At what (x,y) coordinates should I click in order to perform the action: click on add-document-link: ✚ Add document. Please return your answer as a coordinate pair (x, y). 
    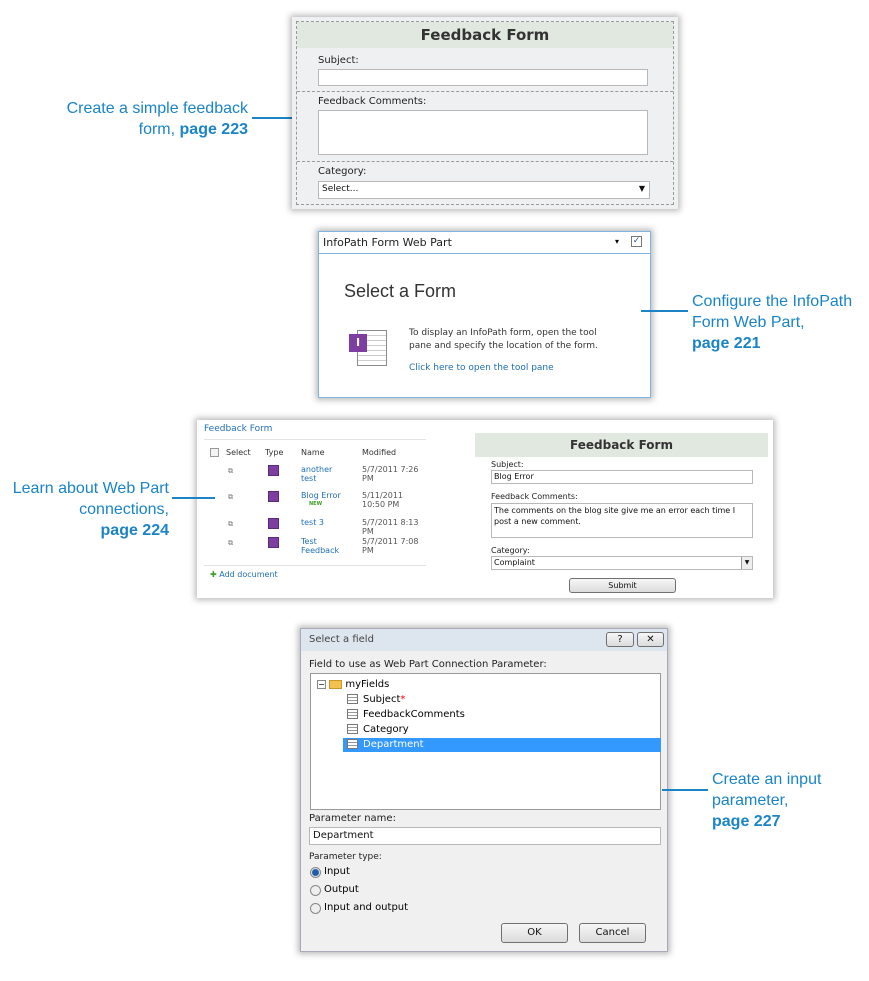
    Looking at the image, I should click on (244, 574).